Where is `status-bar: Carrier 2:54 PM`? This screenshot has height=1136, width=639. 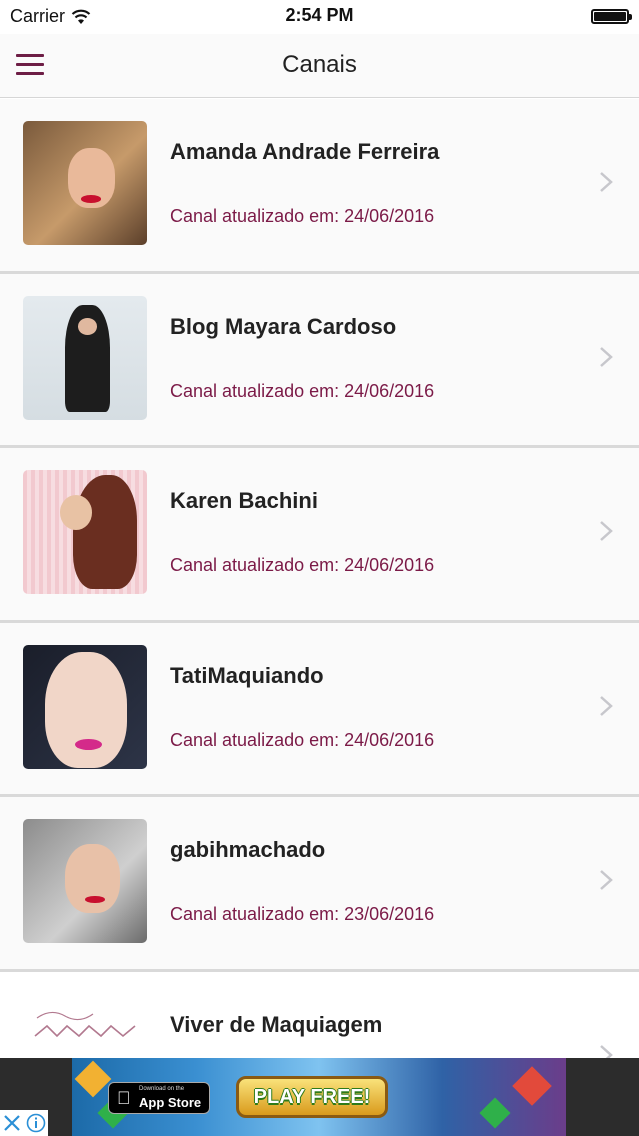
status-bar: Carrier 2:54 PM is located at coordinates (319, 17).